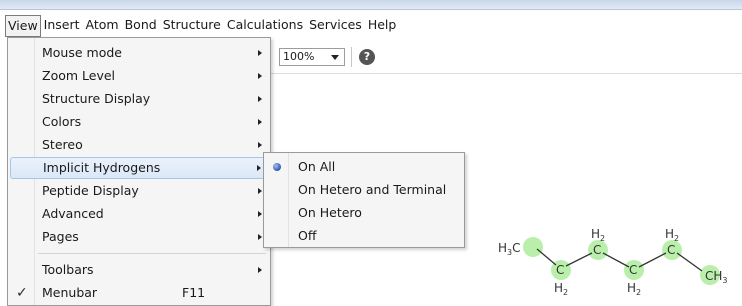 Image resolution: width=742 pixels, height=306 pixels. I want to click on submenu-item-label: On Hetero and Terminal, so click(372, 189).